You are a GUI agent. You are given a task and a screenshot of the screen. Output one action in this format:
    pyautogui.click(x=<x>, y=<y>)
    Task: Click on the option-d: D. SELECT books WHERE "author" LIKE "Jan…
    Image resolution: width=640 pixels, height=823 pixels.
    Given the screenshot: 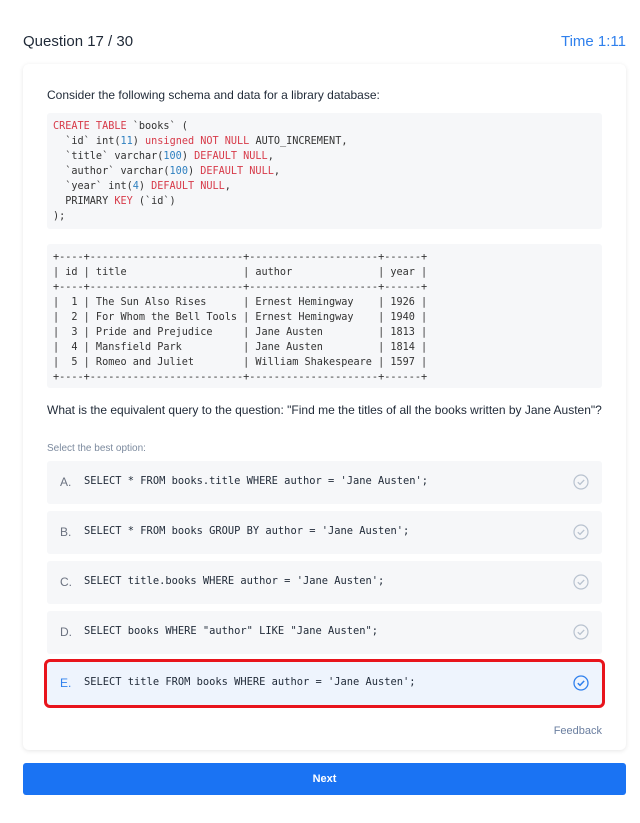 What is the action you would take?
    pyautogui.click(x=324, y=632)
    